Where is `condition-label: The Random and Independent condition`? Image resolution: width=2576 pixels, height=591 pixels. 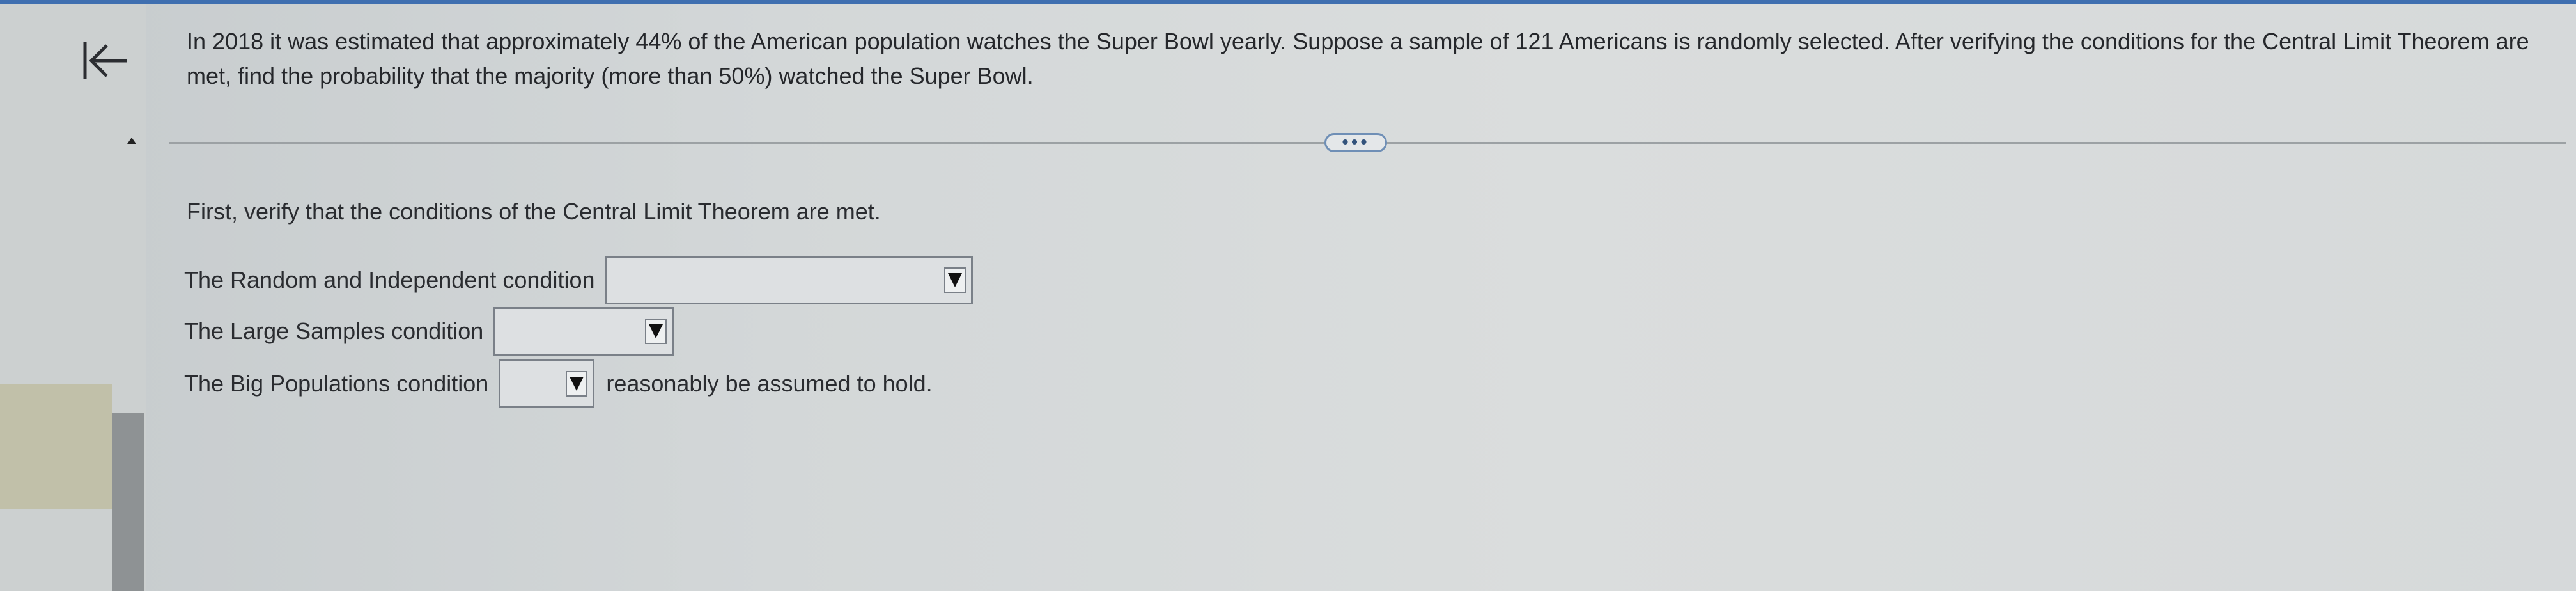
condition-label: The Random and Independent condition is located at coordinates (389, 280).